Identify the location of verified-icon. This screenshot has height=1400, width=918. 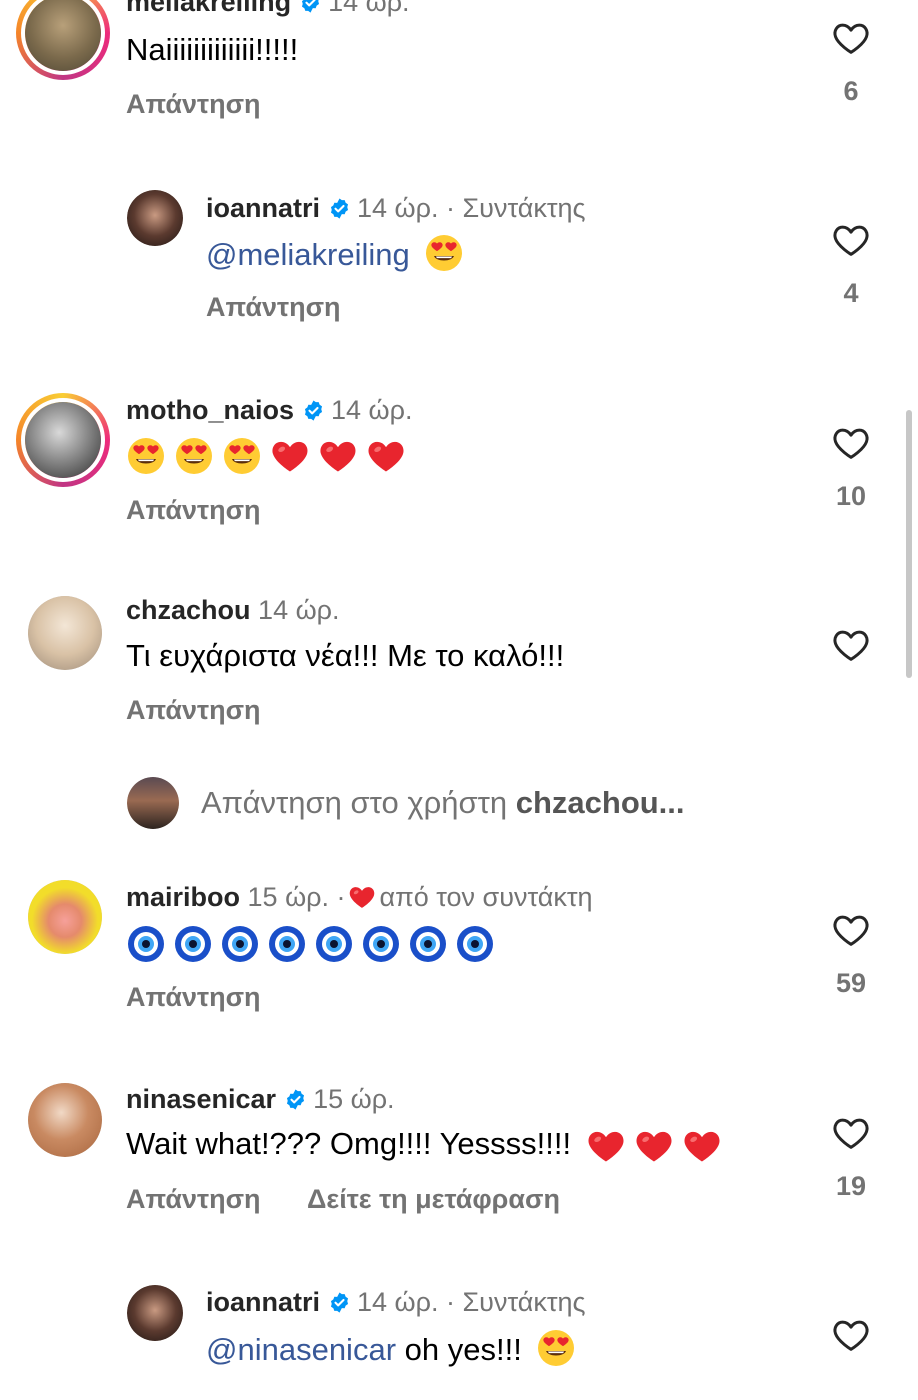
(339, 1302).